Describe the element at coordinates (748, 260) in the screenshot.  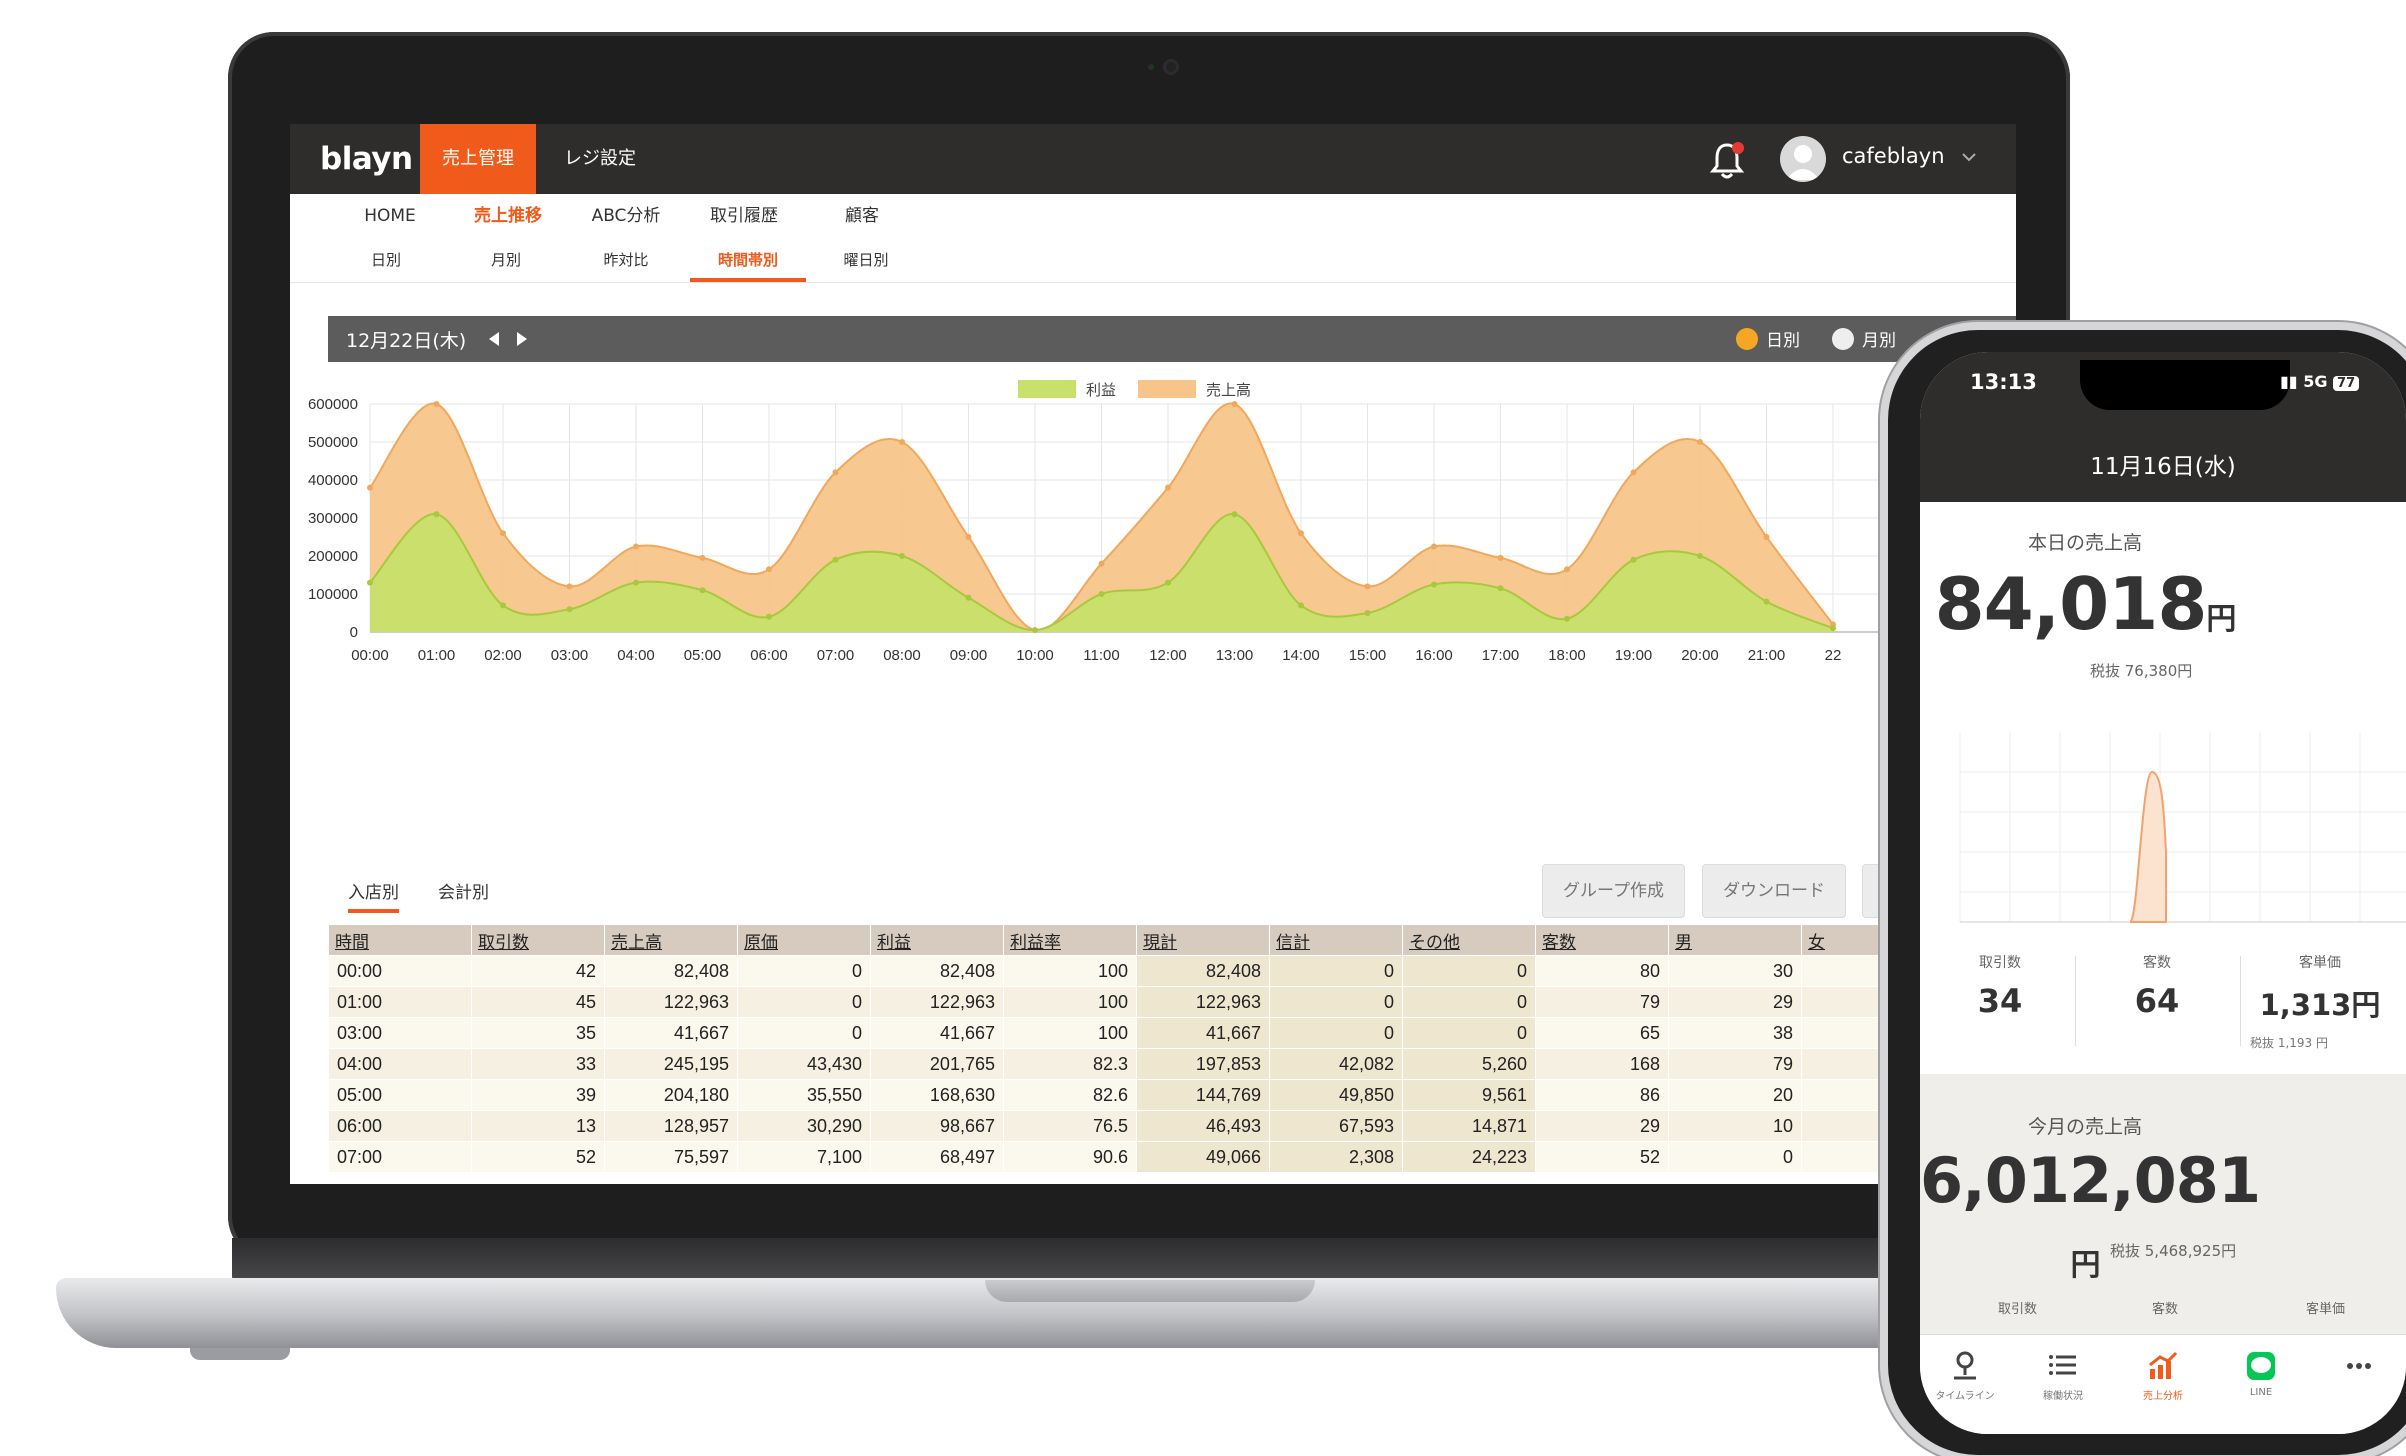
I see `nav-hourly: 時間帯別` at that location.